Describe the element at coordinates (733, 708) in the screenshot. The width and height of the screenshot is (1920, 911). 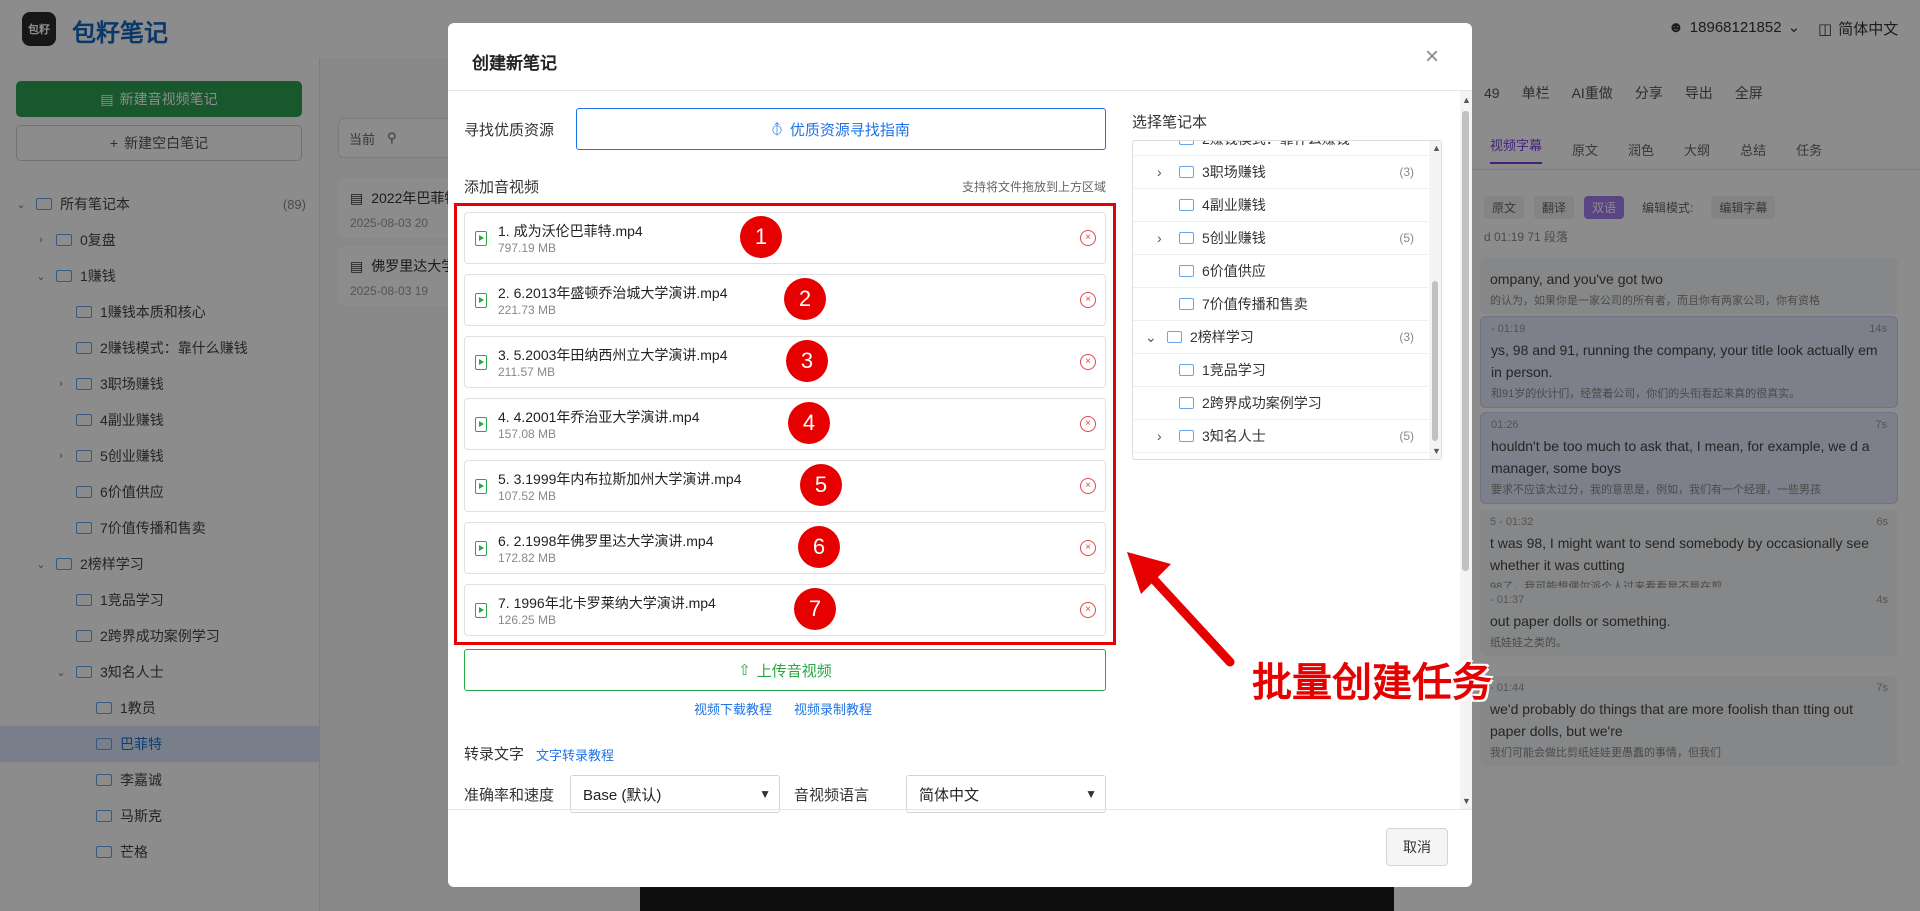
I see `video-download-tutorial-link: 视频下载教程` at that location.